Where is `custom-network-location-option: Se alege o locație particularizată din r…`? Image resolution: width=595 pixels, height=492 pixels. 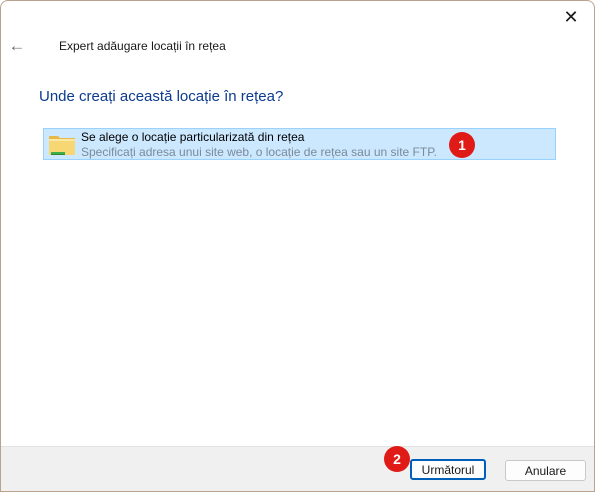
custom-network-location-option: Se alege o locație particularizată din r… is located at coordinates (299, 144).